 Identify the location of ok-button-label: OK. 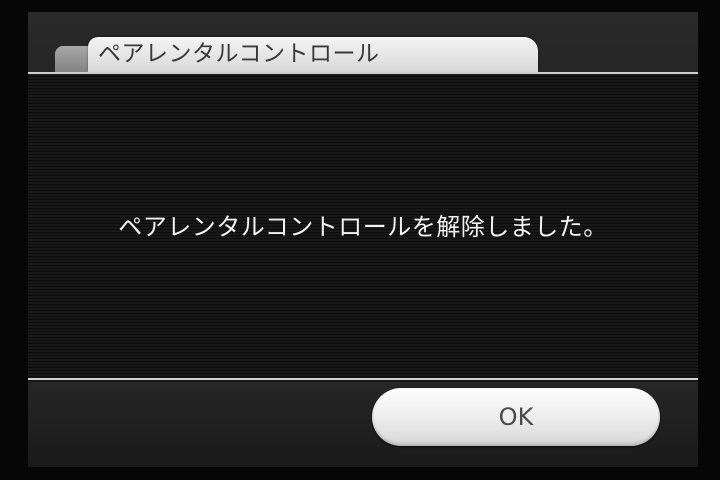
(516, 417).